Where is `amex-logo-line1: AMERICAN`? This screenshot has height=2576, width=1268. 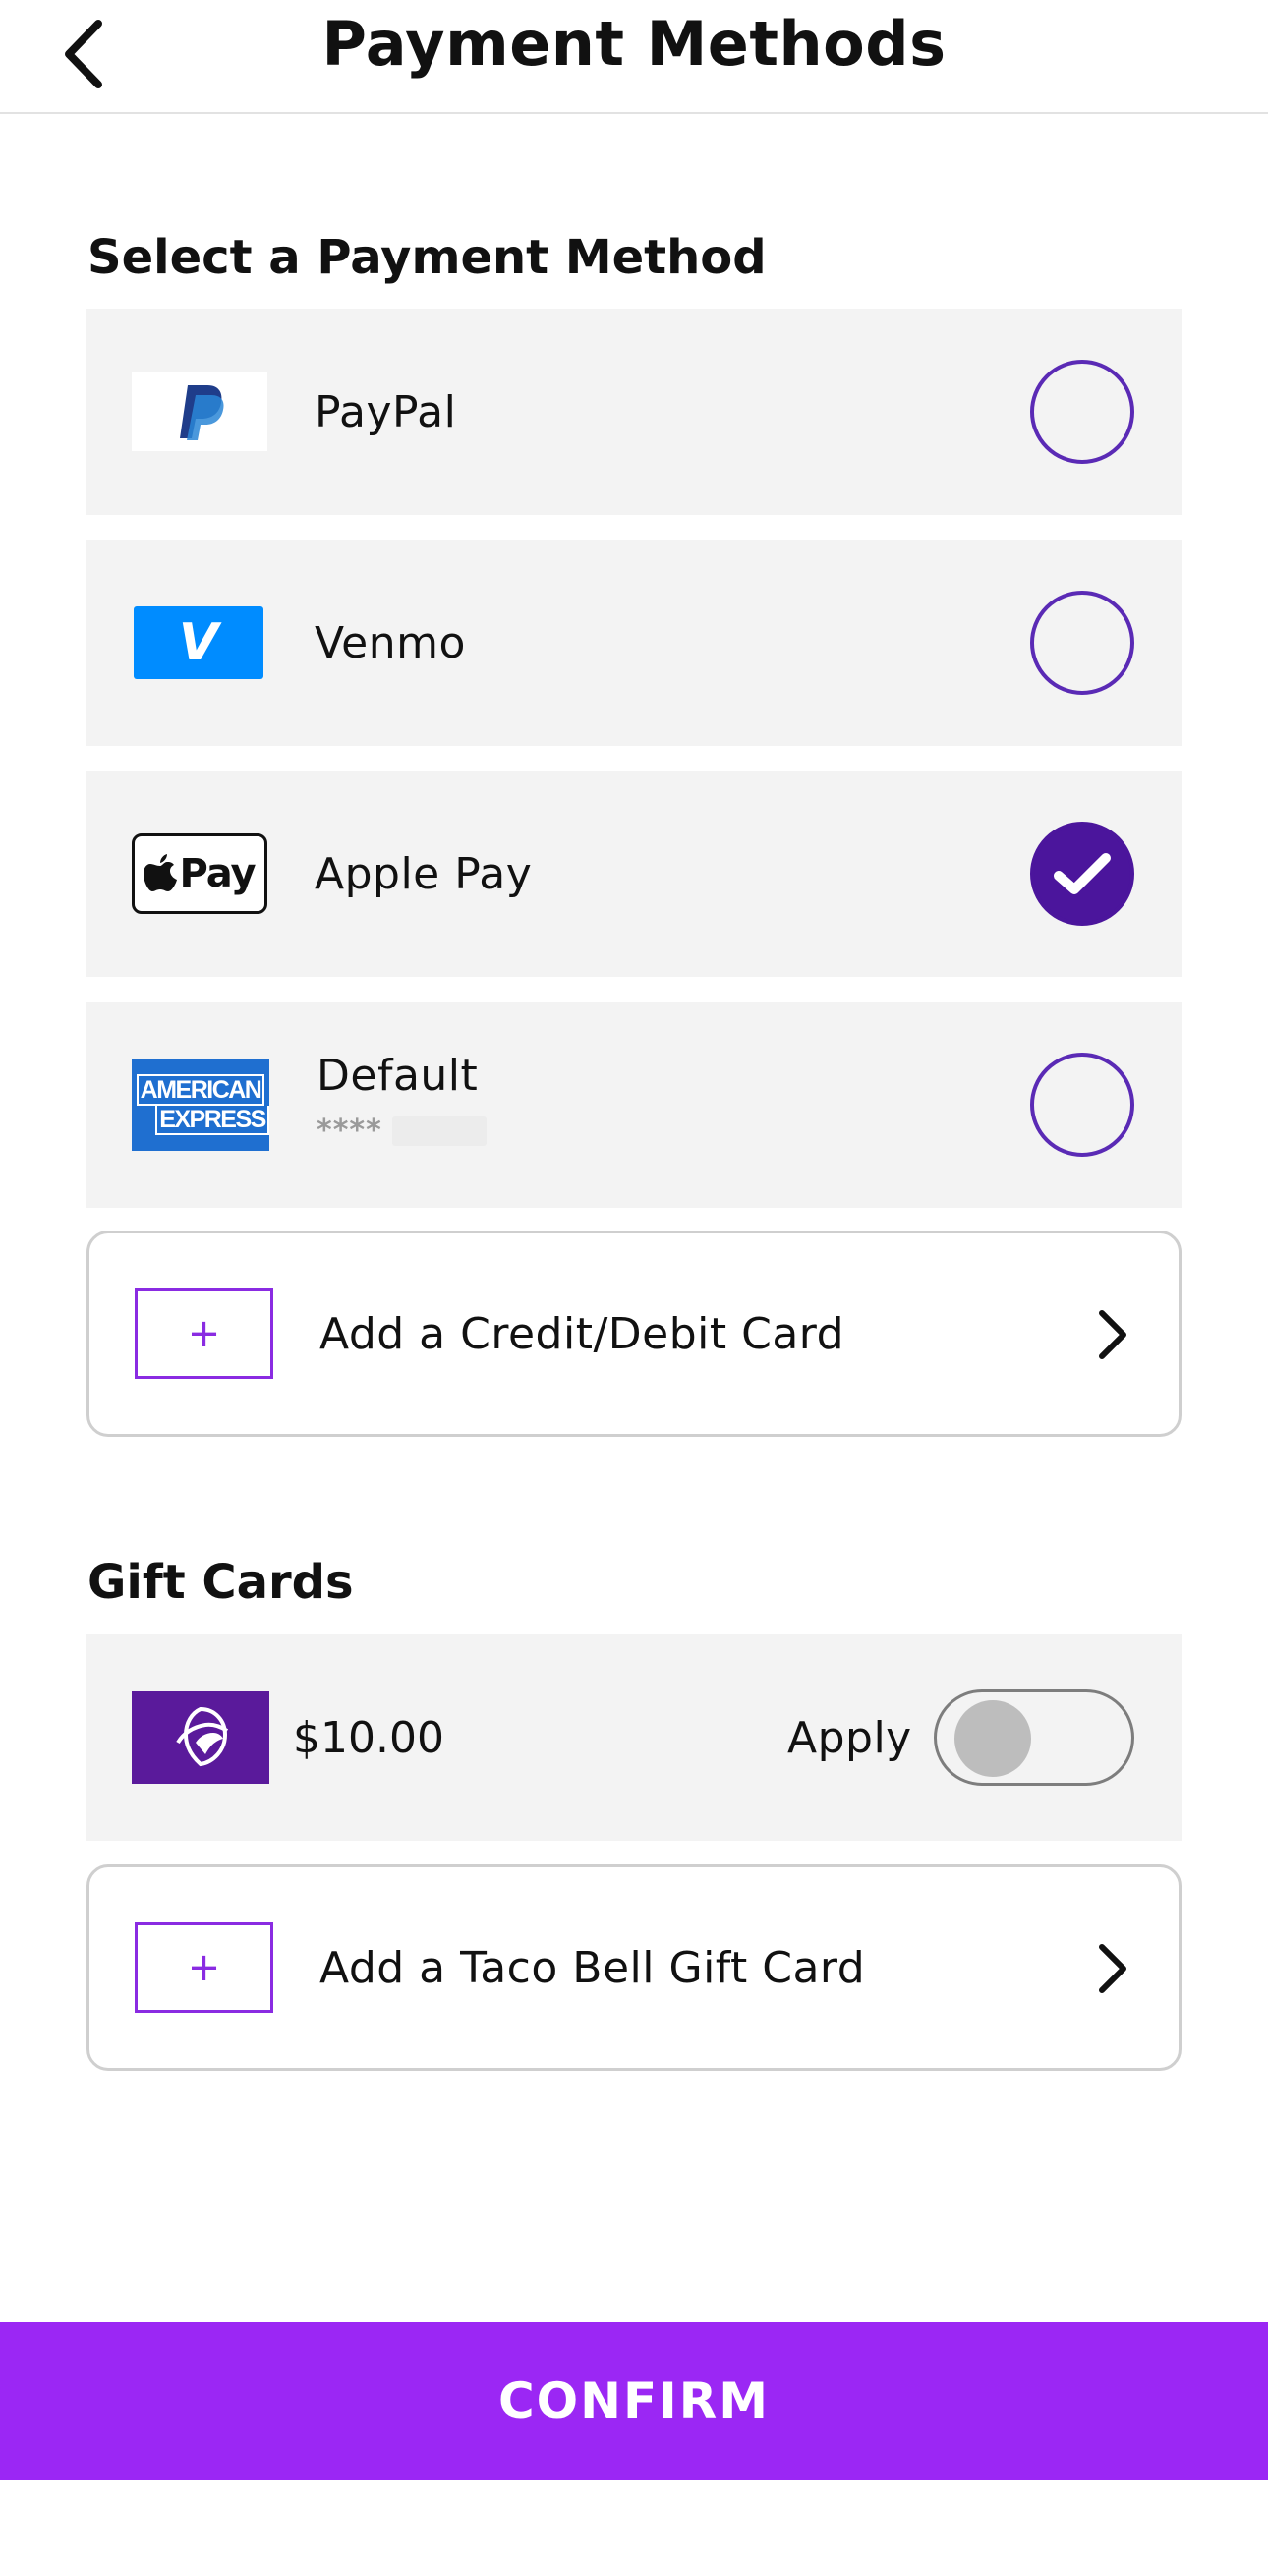
amex-logo-line1: AMERICAN is located at coordinates (200, 1090).